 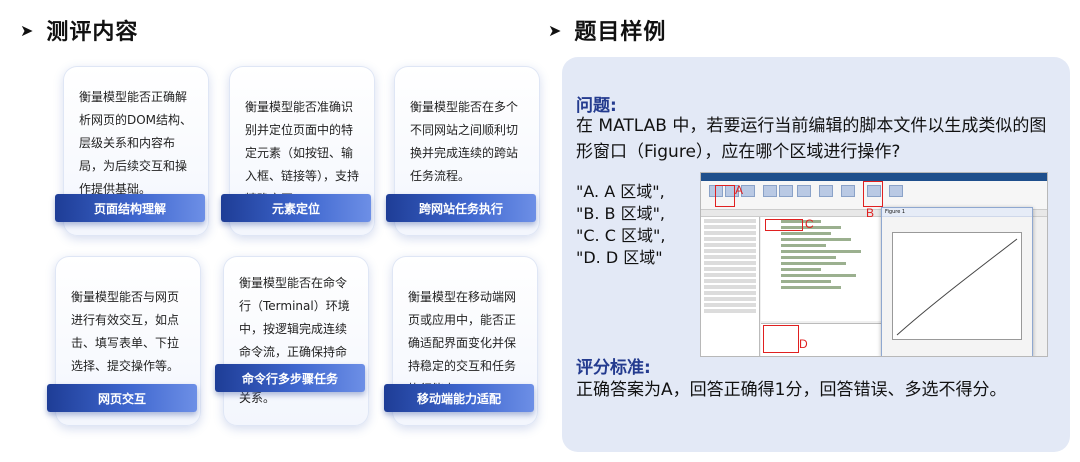 What do you see at coordinates (957, 212) in the screenshot?
I see `figure-title: Figure 1` at bounding box center [957, 212].